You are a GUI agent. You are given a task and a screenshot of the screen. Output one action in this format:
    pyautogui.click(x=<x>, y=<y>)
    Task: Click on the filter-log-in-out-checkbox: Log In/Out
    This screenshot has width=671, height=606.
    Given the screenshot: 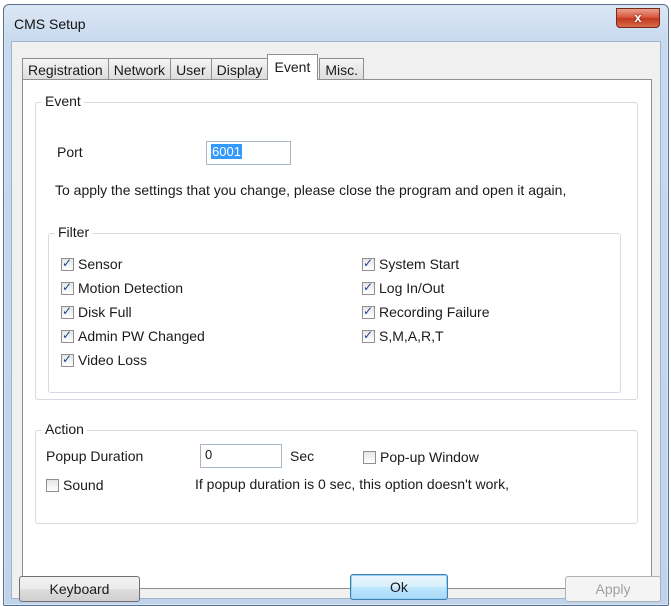 What is the action you would take?
    pyautogui.click(x=403, y=288)
    